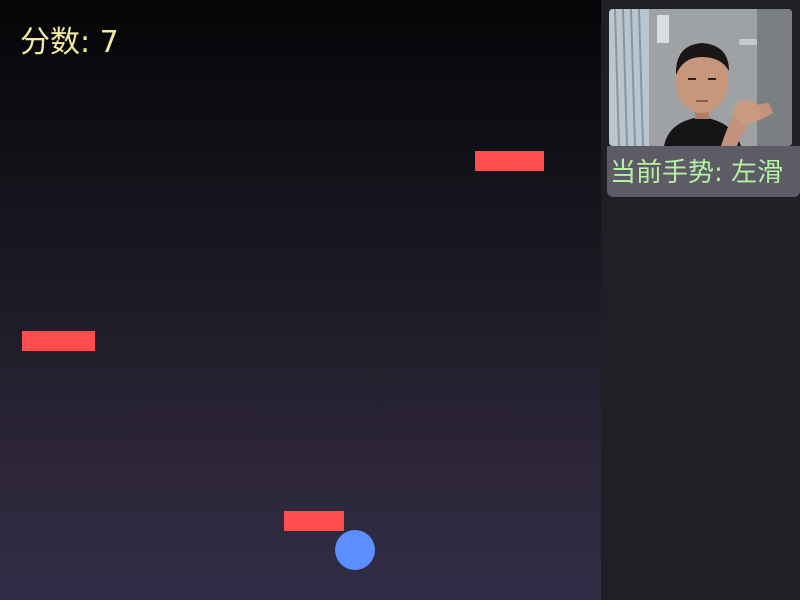  I want to click on gesture-label: 当前手势: 左滑, so click(697, 173).